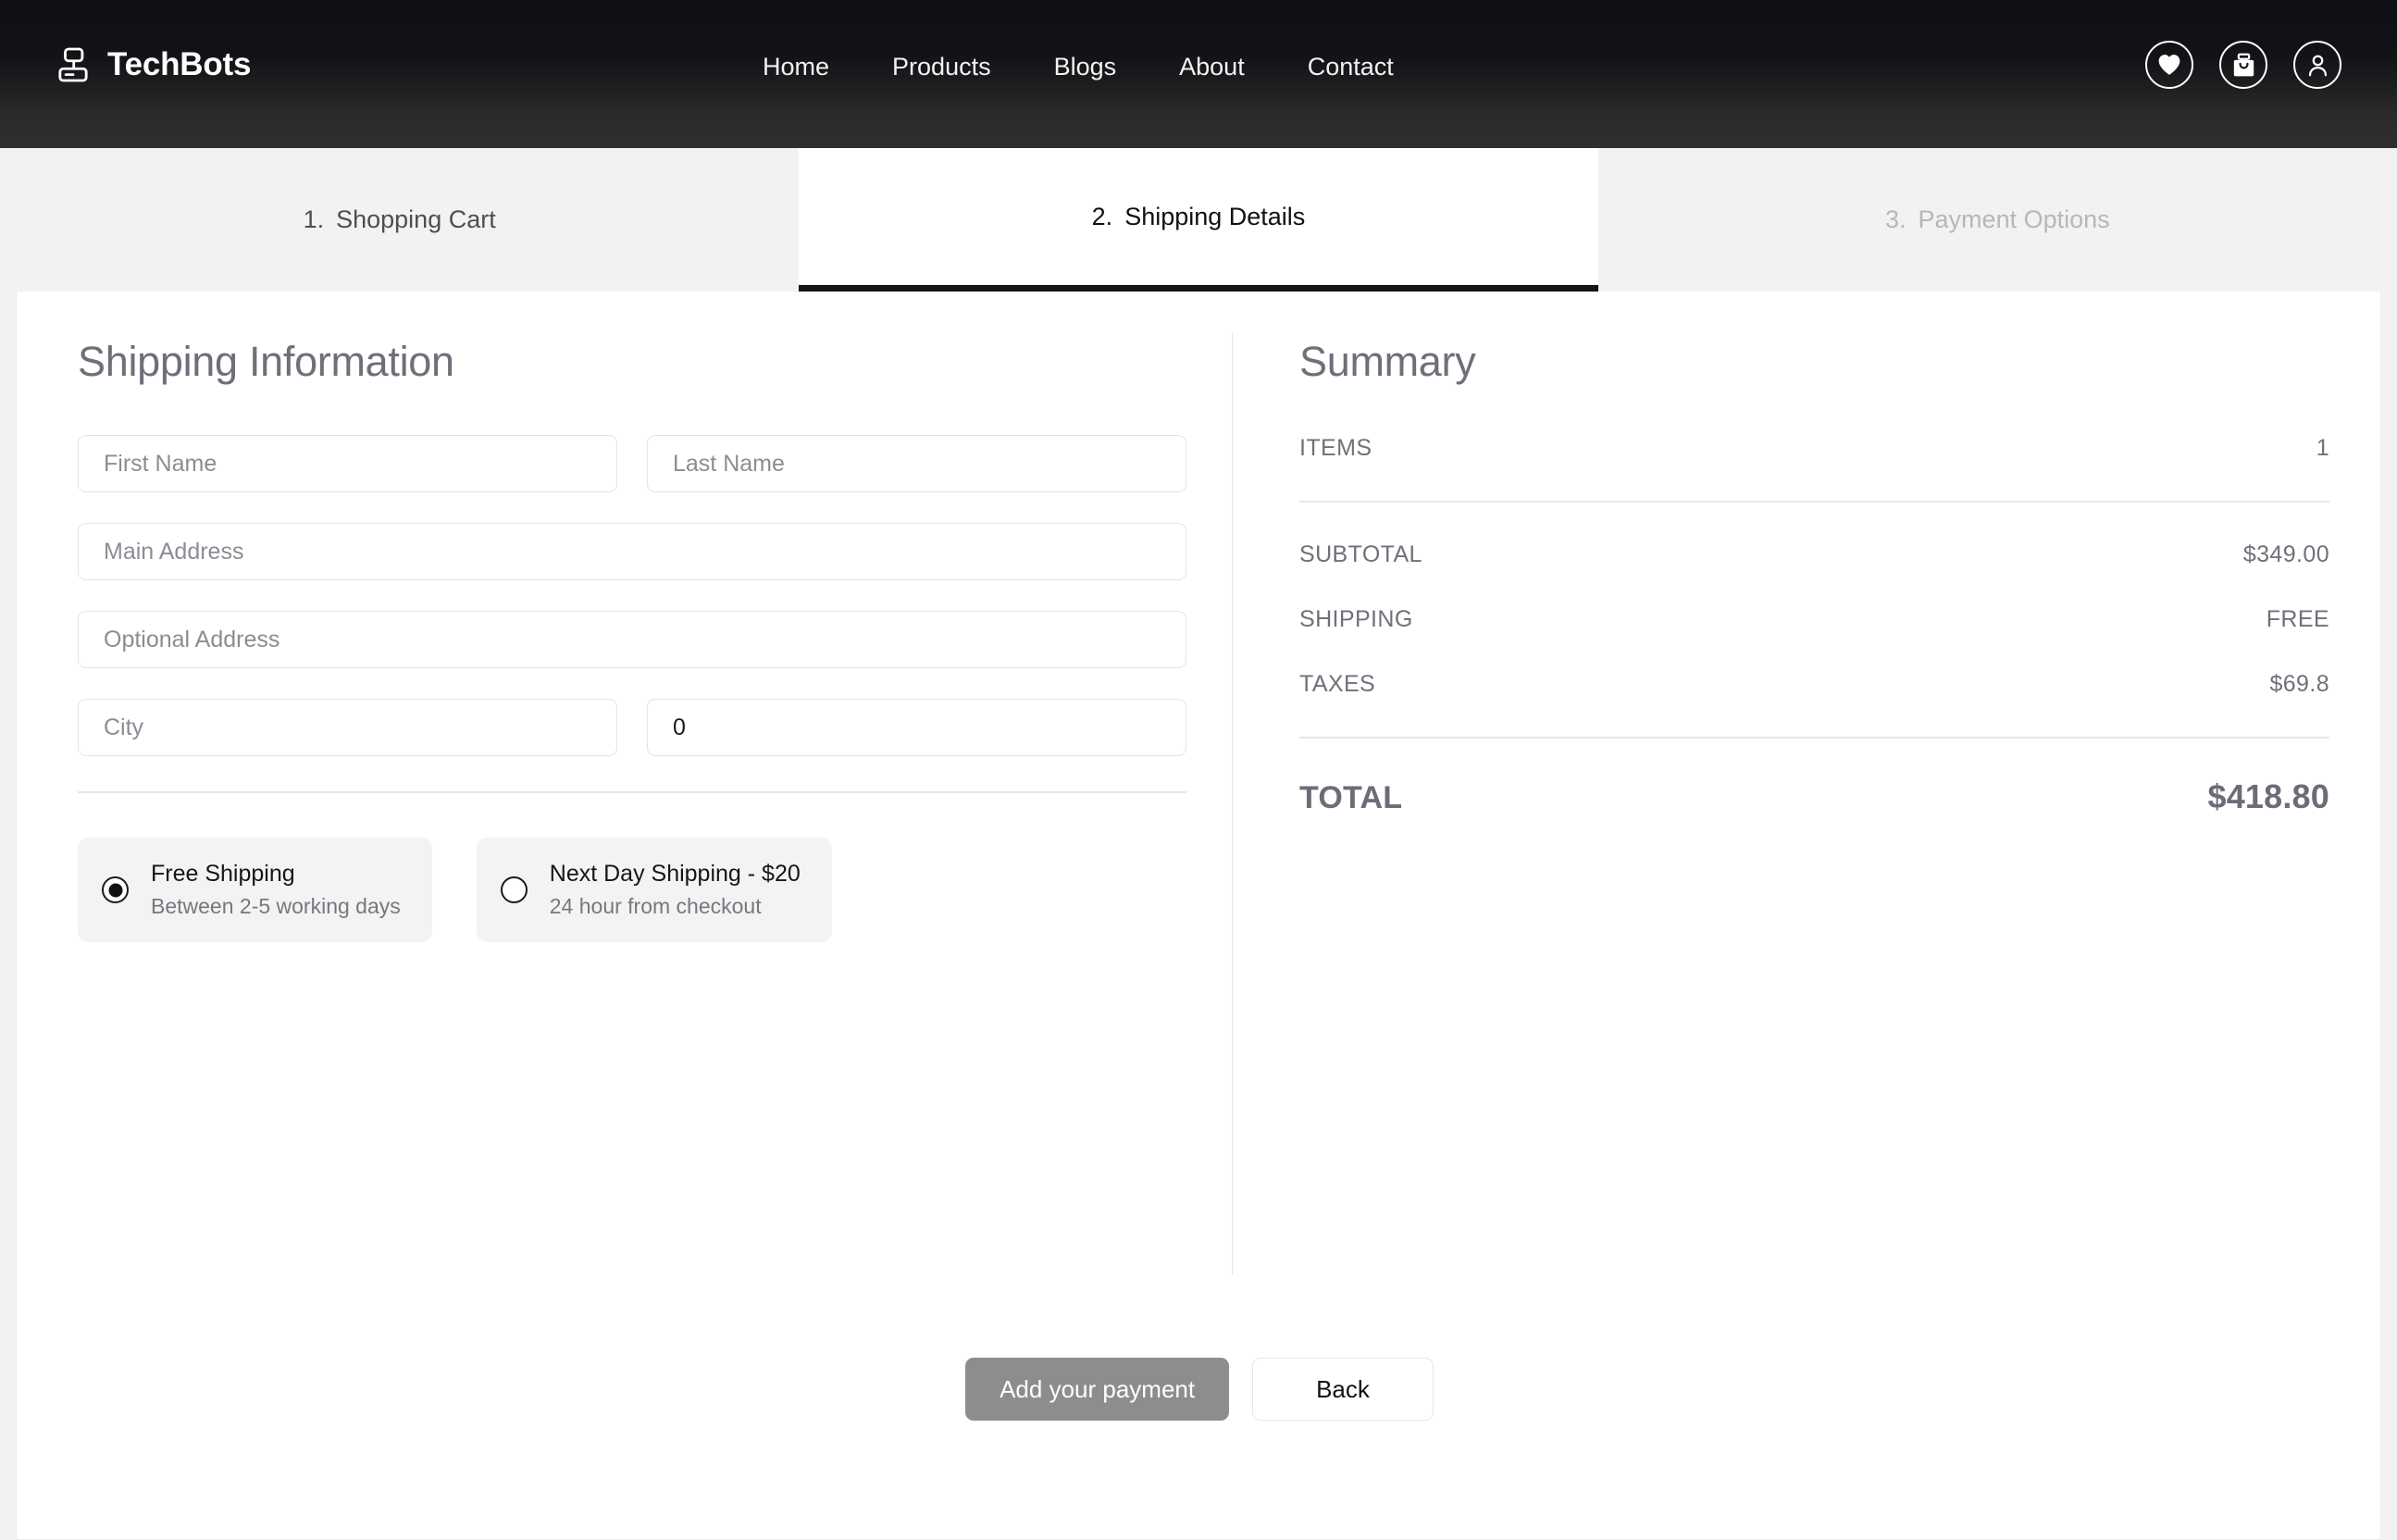 Image resolution: width=2397 pixels, height=1540 pixels. I want to click on back-button: Back, so click(1343, 1389).